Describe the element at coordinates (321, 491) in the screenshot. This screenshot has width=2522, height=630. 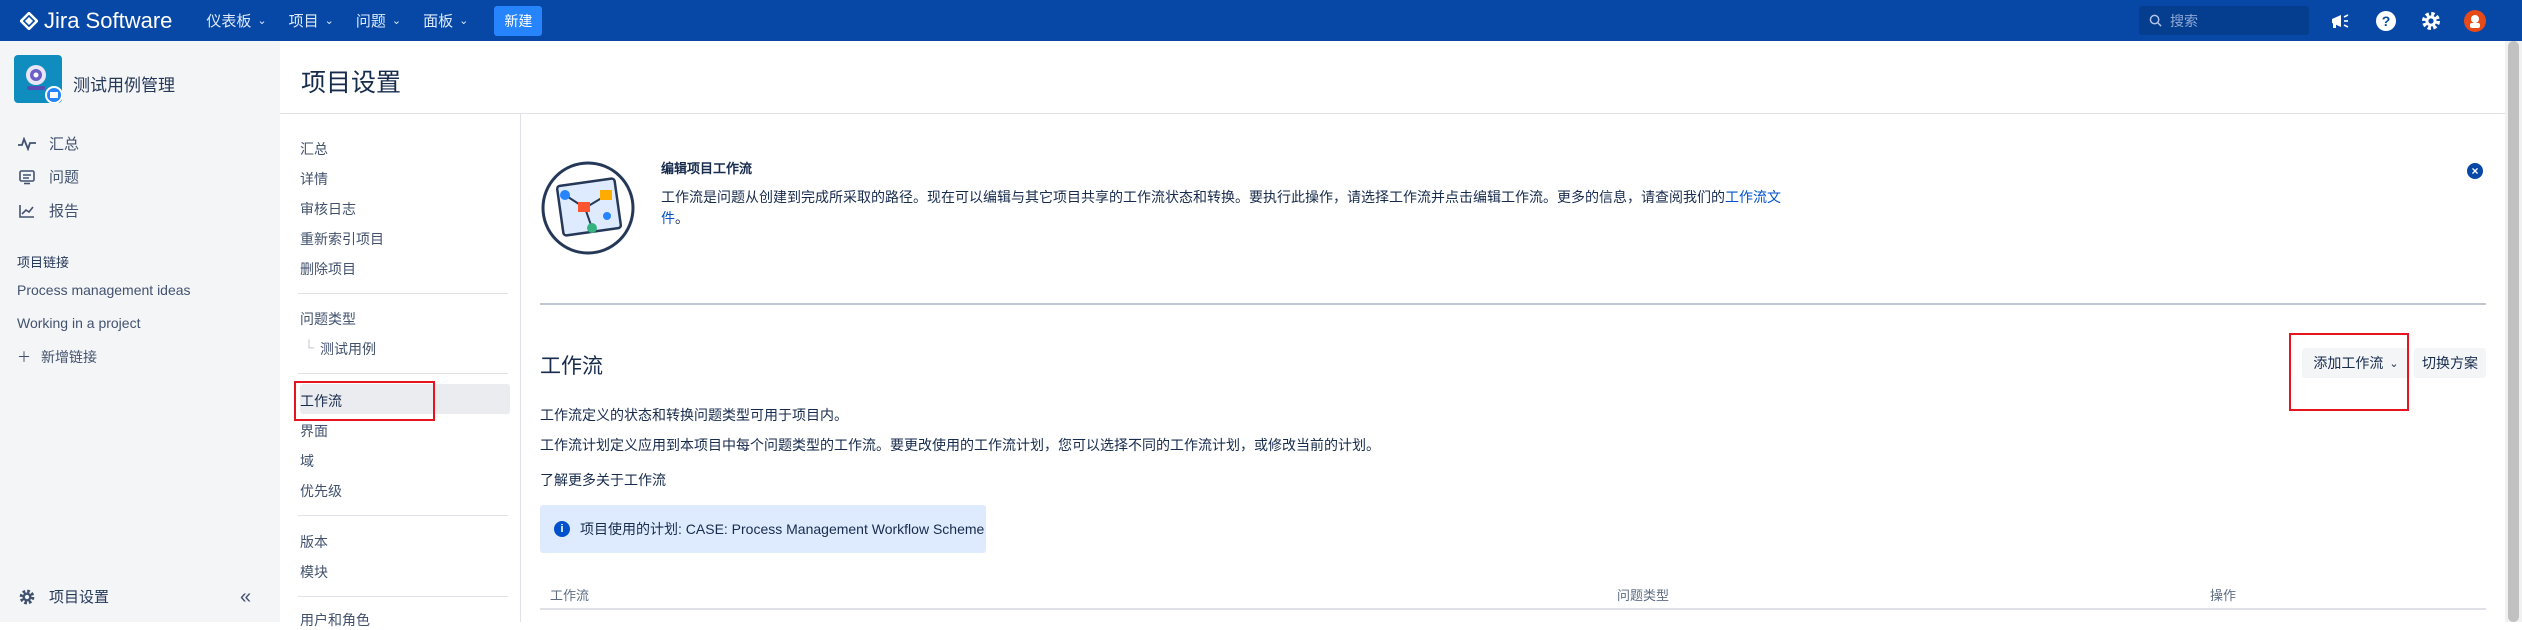
I see `settings-nav-priorities: 优先级` at that location.